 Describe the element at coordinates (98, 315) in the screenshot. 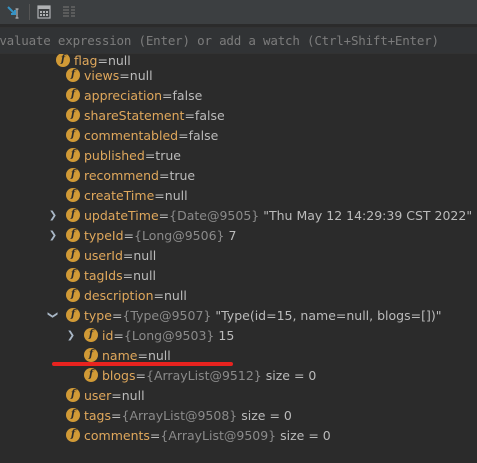

I see `variable-name: type` at that location.